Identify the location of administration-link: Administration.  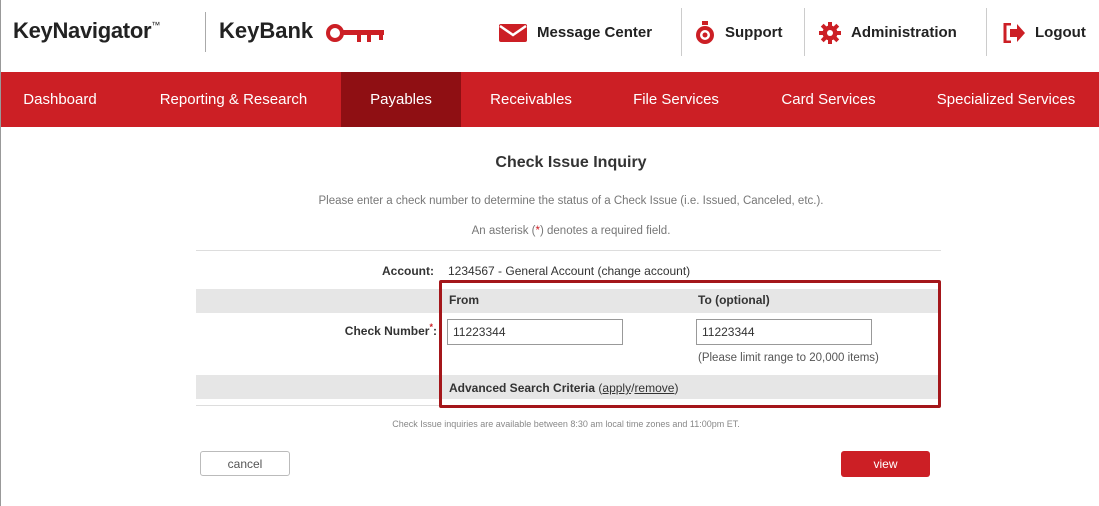
(888, 32).